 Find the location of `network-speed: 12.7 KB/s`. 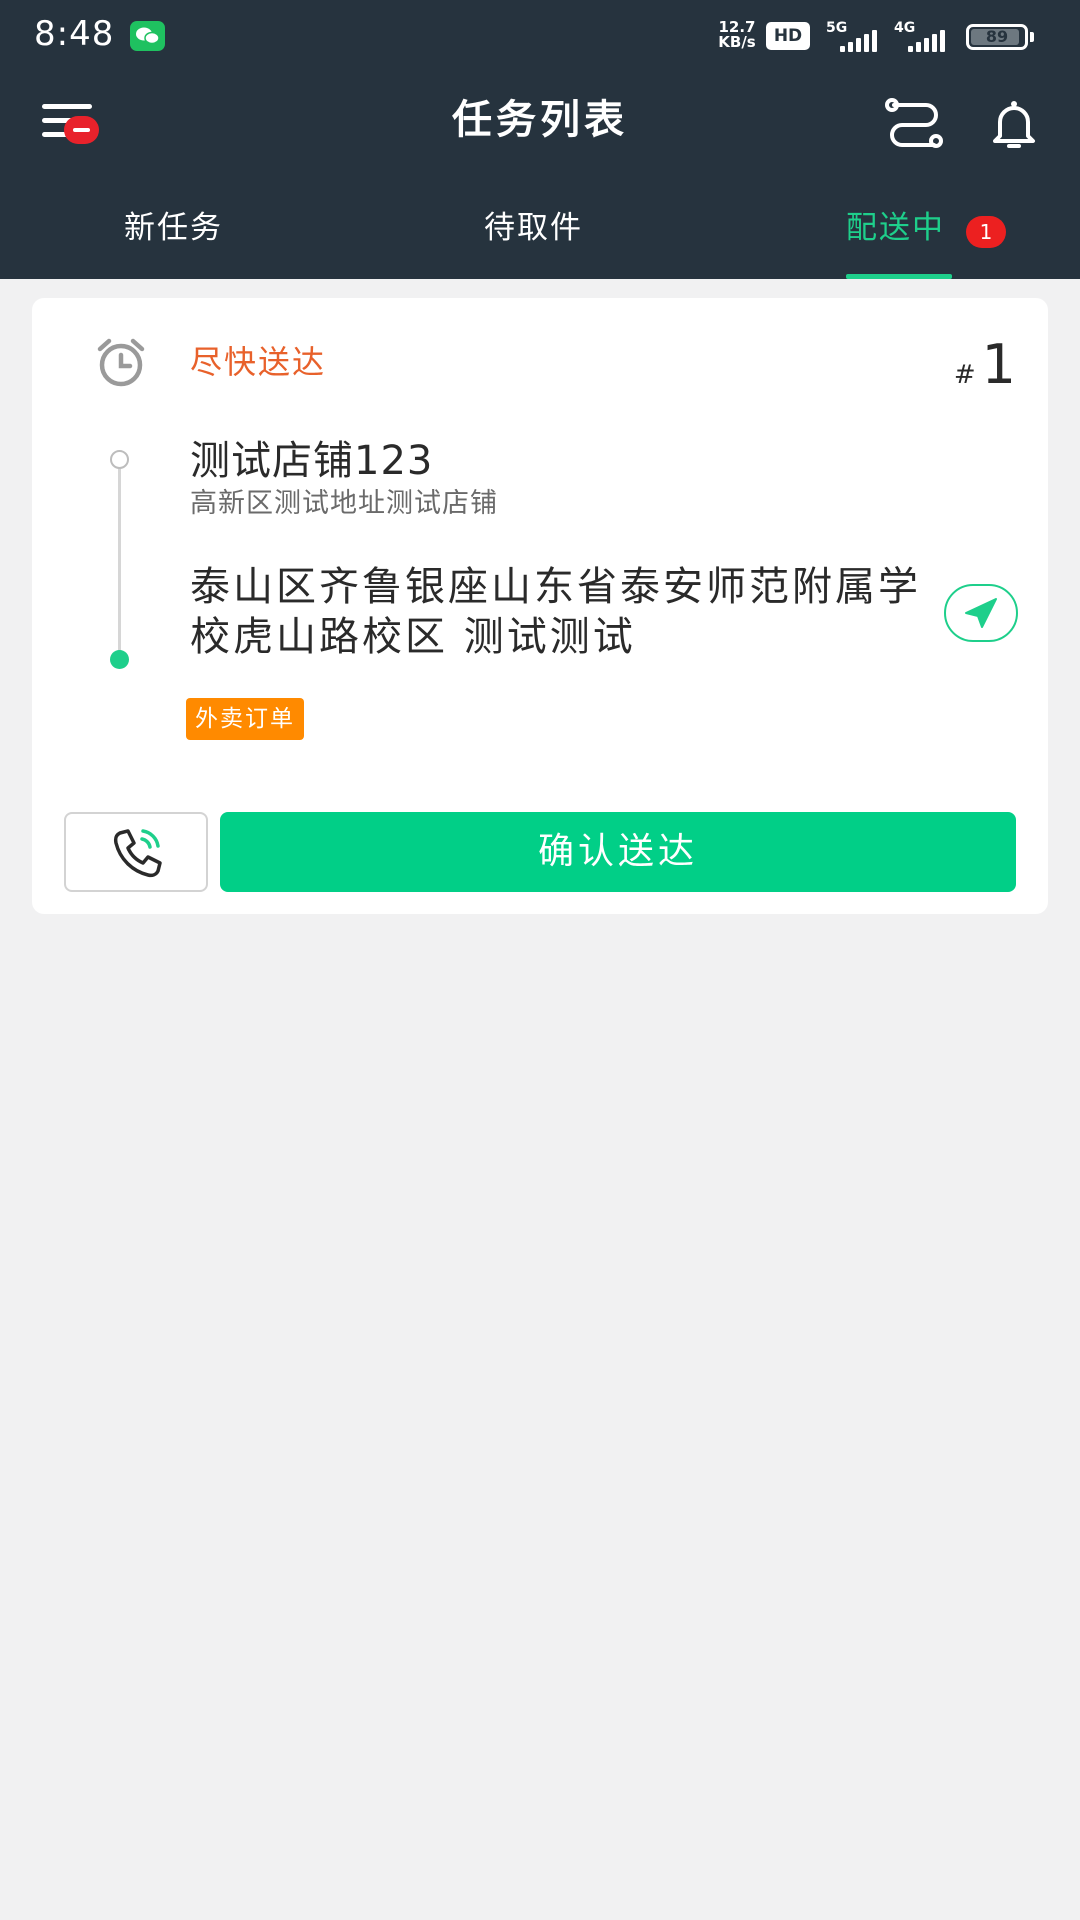

network-speed: 12.7 KB/s is located at coordinates (737, 35).